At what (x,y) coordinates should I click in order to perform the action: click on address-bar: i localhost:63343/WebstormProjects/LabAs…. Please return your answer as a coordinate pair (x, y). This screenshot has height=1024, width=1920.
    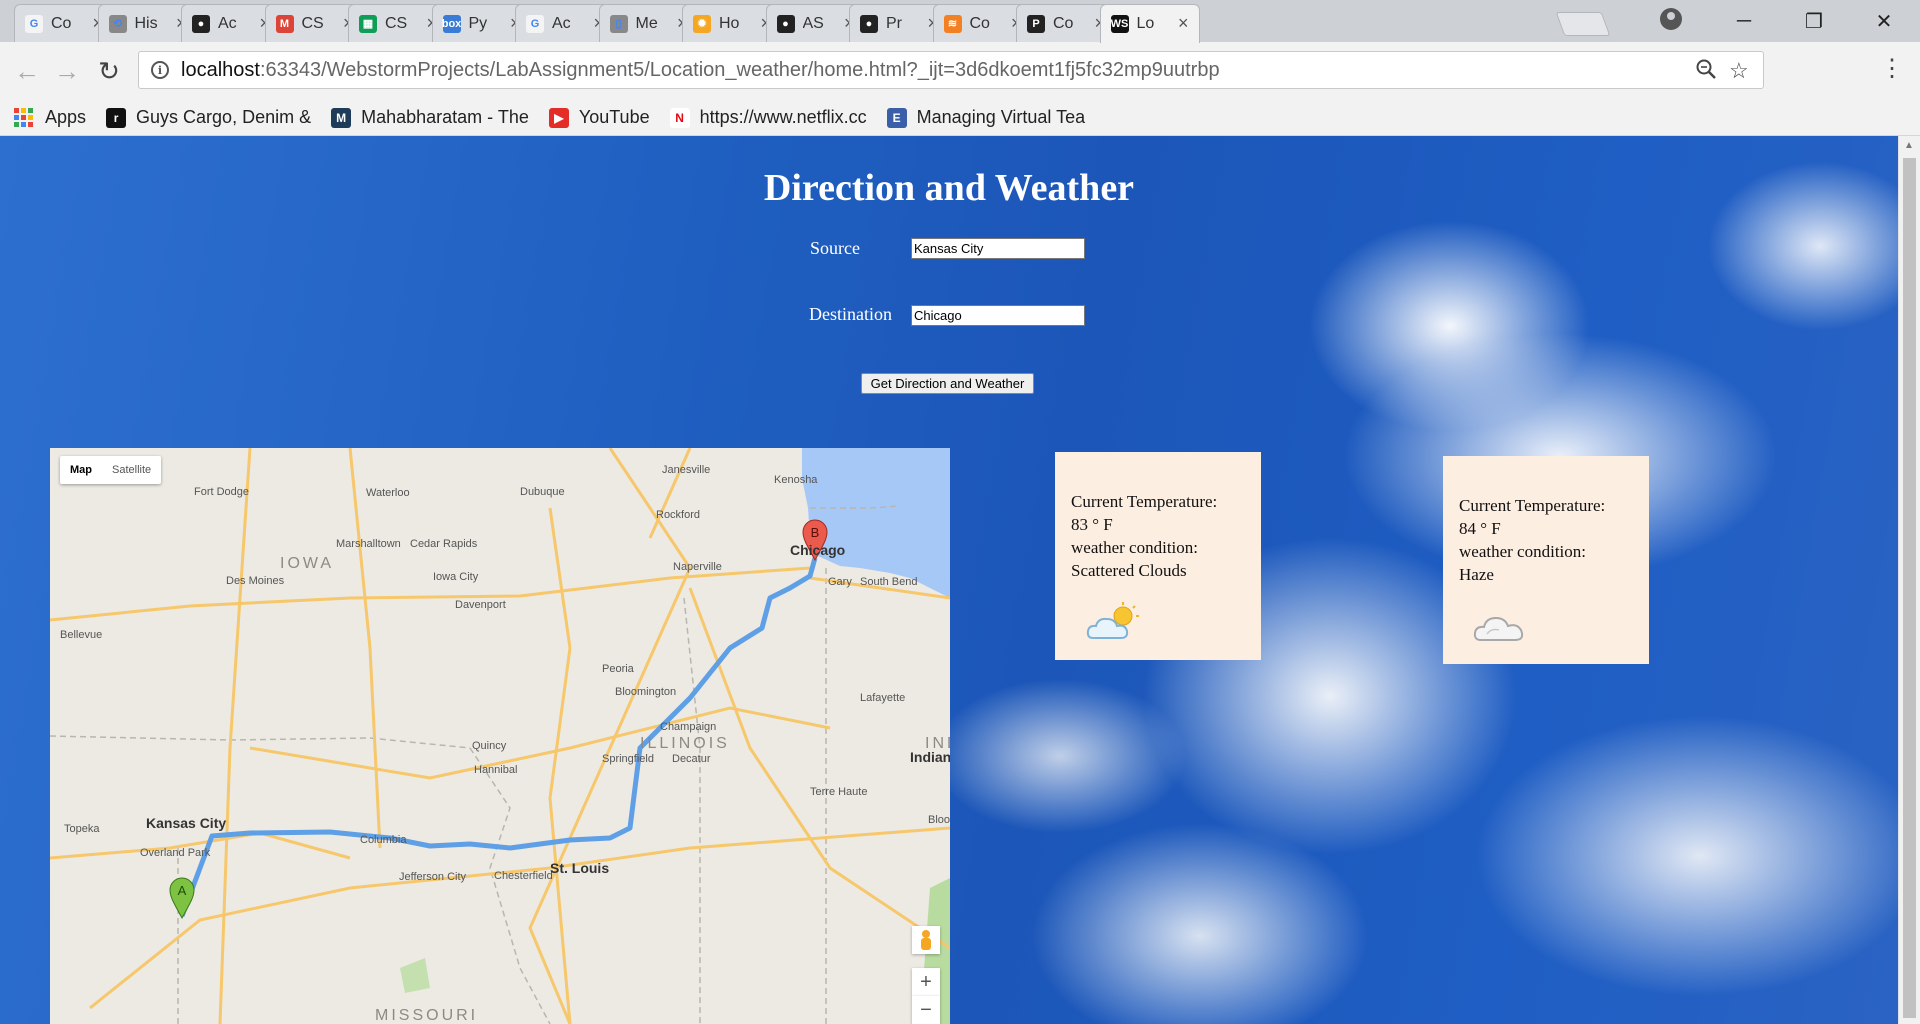
    Looking at the image, I should click on (951, 70).